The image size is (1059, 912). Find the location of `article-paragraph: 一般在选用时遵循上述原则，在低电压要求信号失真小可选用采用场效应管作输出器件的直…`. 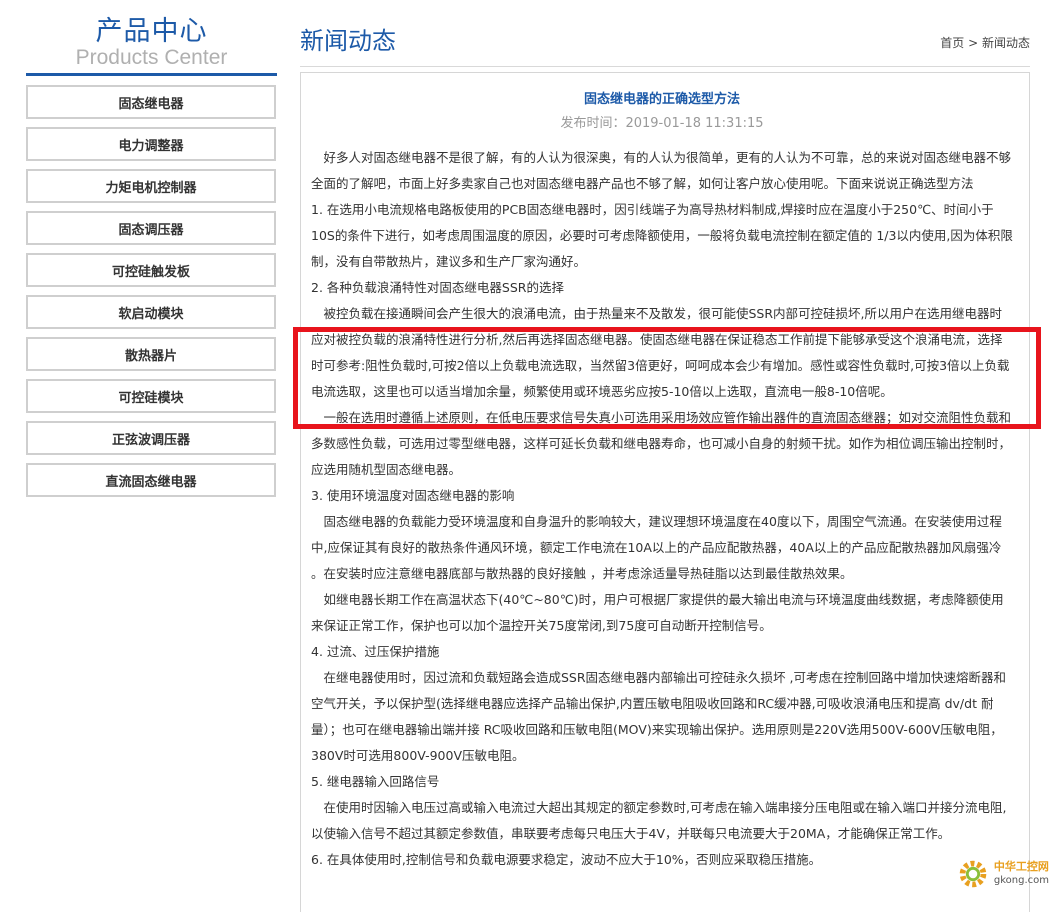

article-paragraph: 一般在选用时遵循上述原则，在低电压要求信号失真小可选用采用场效应管作输出器件的直… is located at coordinates (661, 443).